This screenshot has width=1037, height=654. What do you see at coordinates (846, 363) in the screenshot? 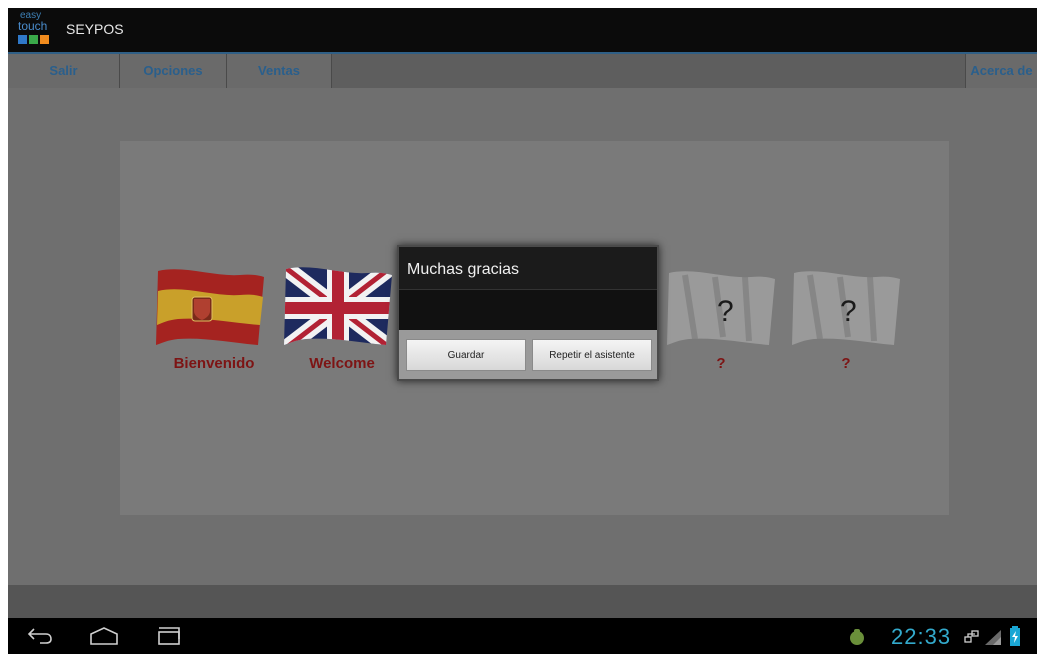
I see `language-label-unknown-2: ?` at bounding box center [846, 363].